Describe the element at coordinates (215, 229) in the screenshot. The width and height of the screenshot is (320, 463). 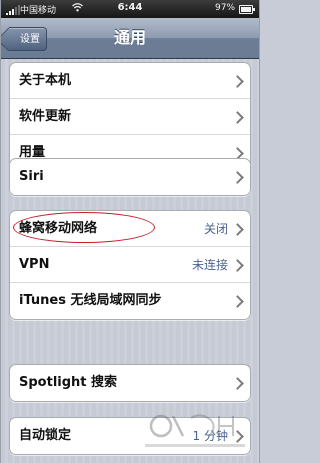
I see `row-value: 关闭` at that location.